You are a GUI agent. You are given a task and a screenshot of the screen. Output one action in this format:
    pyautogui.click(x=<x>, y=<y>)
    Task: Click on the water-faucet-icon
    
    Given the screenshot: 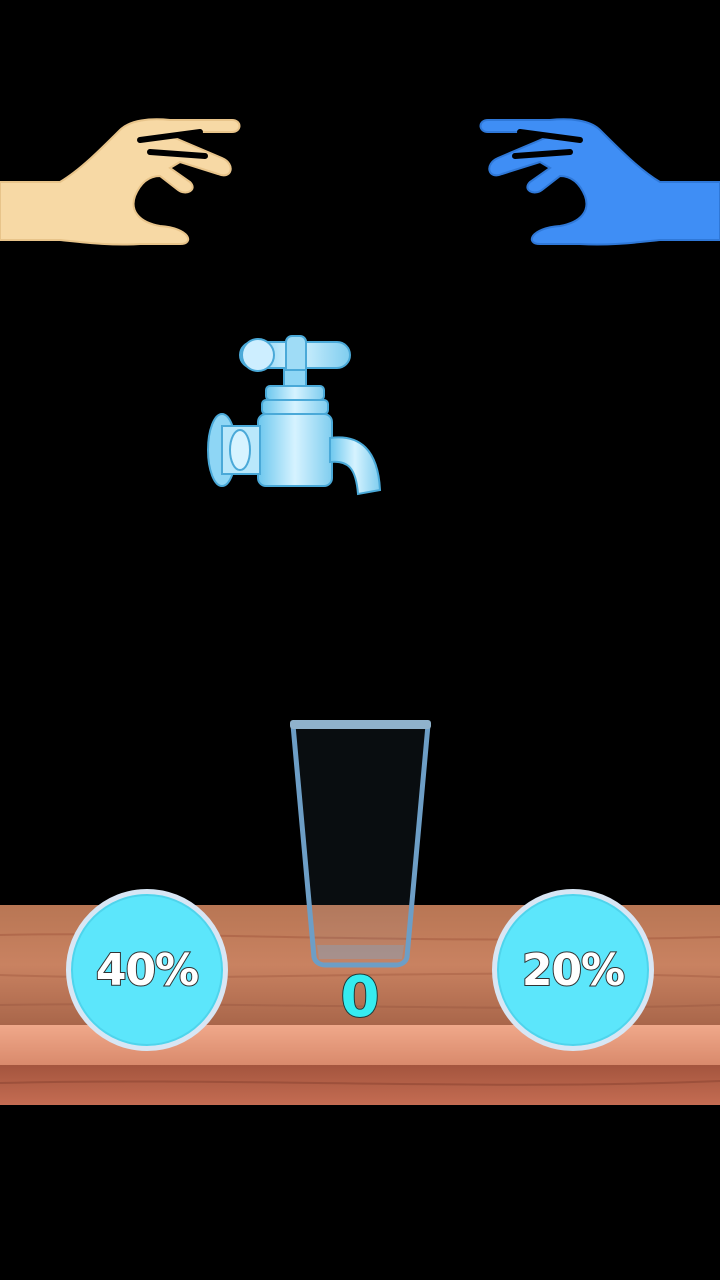 What is the action you would take?
    pyautogui.click(x=295, y=417)
    